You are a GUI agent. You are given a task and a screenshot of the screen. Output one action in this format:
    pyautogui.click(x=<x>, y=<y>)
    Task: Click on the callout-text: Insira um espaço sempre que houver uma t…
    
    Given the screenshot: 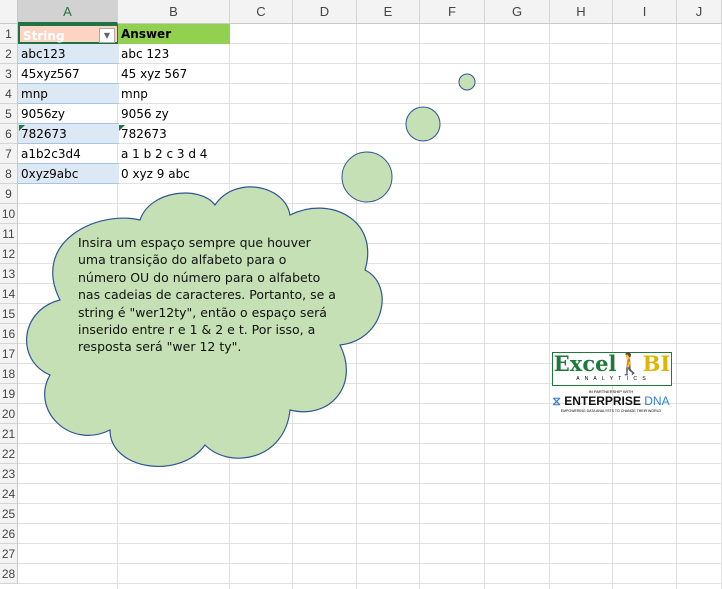 What is the action you would take?
    pyautogui.click(x=207, y=295)
    